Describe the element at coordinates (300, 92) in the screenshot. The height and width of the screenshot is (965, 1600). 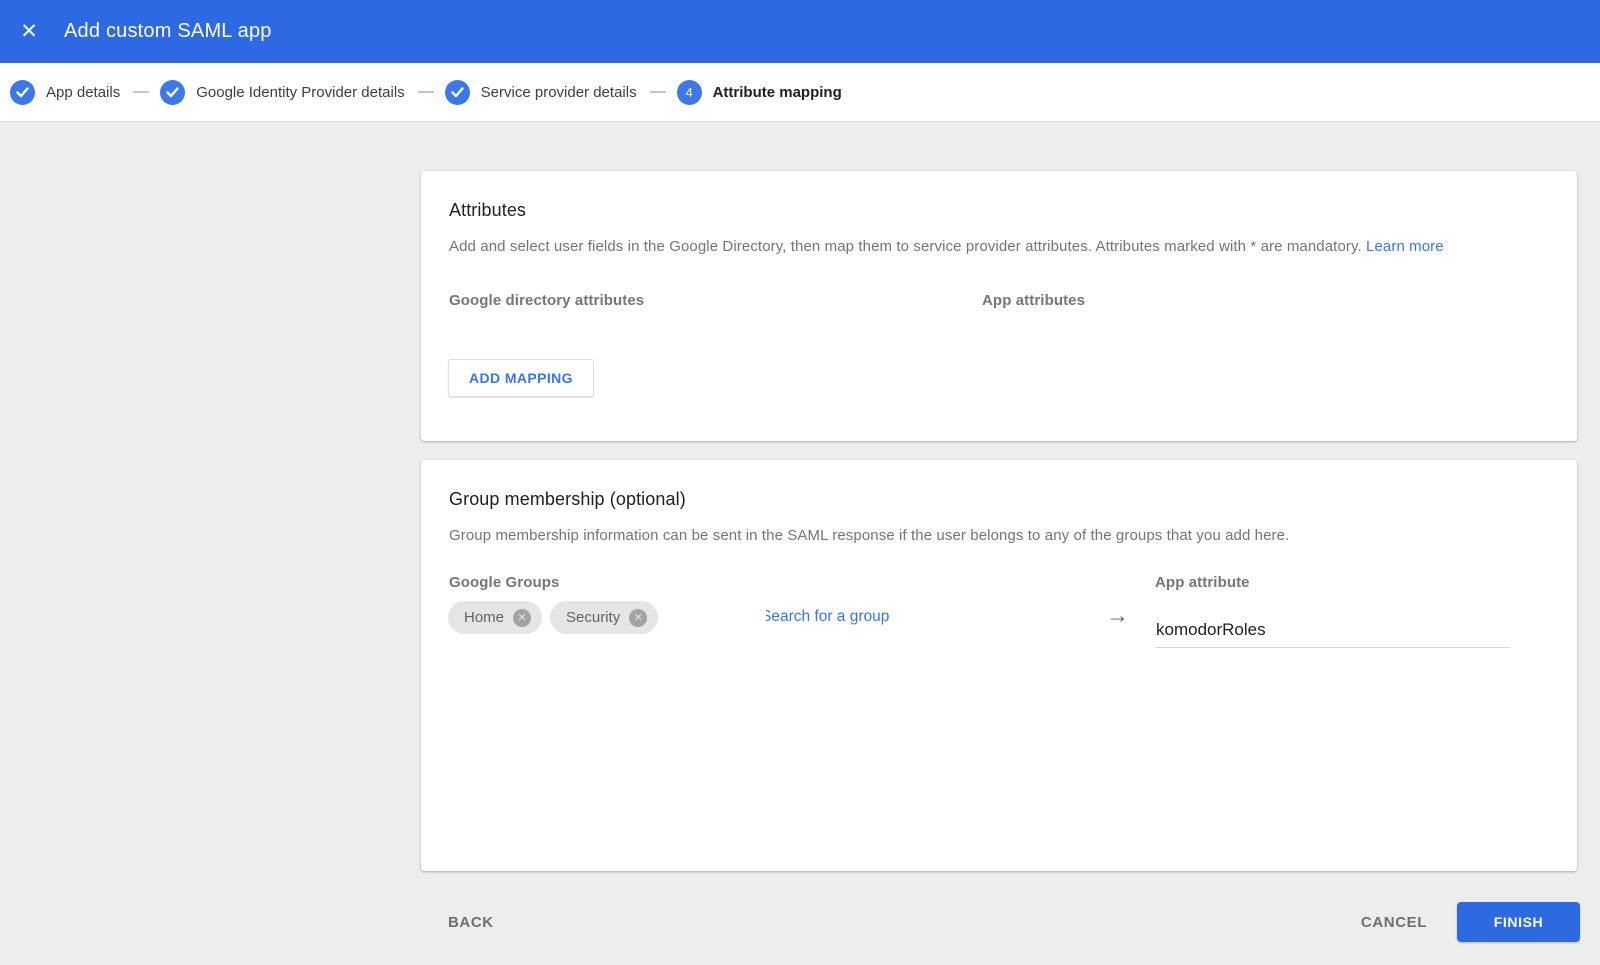
I see `step-label: Google Identity Provider details` at that location.